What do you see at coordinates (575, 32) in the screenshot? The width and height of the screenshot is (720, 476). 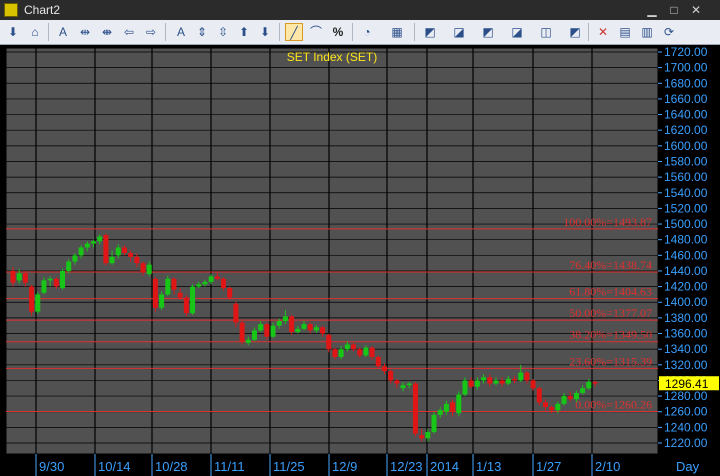 I see `chart-6-icon: ◩` at bounding box center [575, 32].